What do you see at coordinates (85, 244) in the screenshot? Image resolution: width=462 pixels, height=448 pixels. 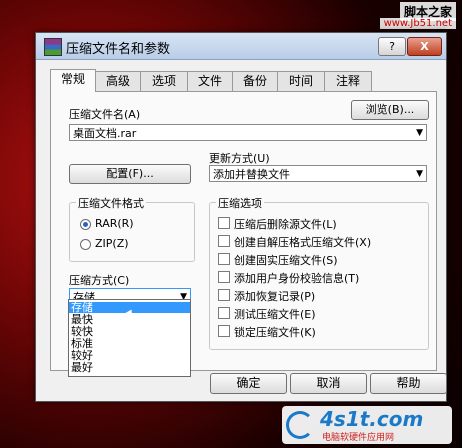 I see `zip-radio` at bounding box center [85, 244].